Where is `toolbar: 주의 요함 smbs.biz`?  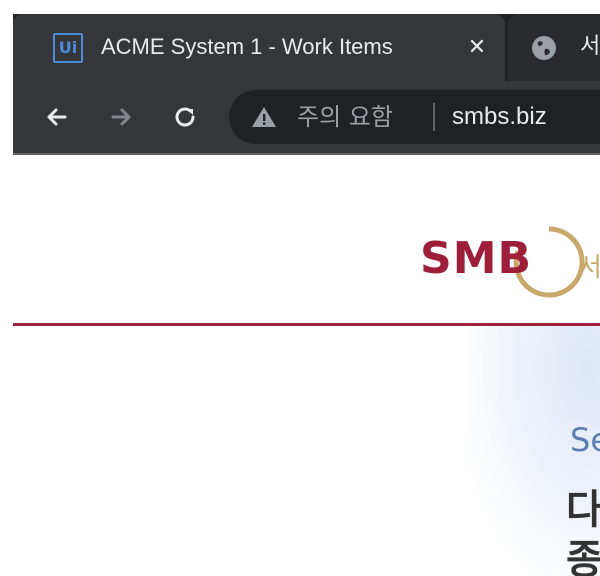
toolbar: 주의 요함 smbs.biz is located at coordinates (306, 117).